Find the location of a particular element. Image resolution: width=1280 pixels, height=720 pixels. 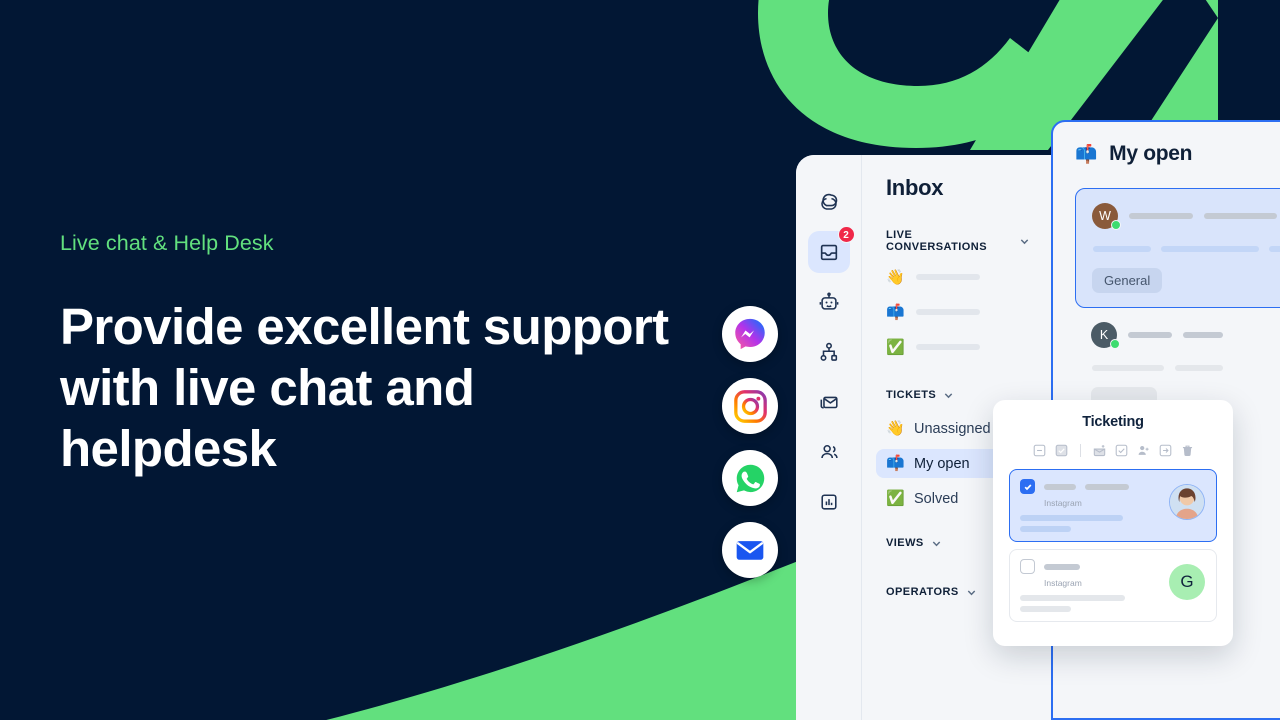

sidebar-item-inbox: 2 is located at coordinates (831, 249).